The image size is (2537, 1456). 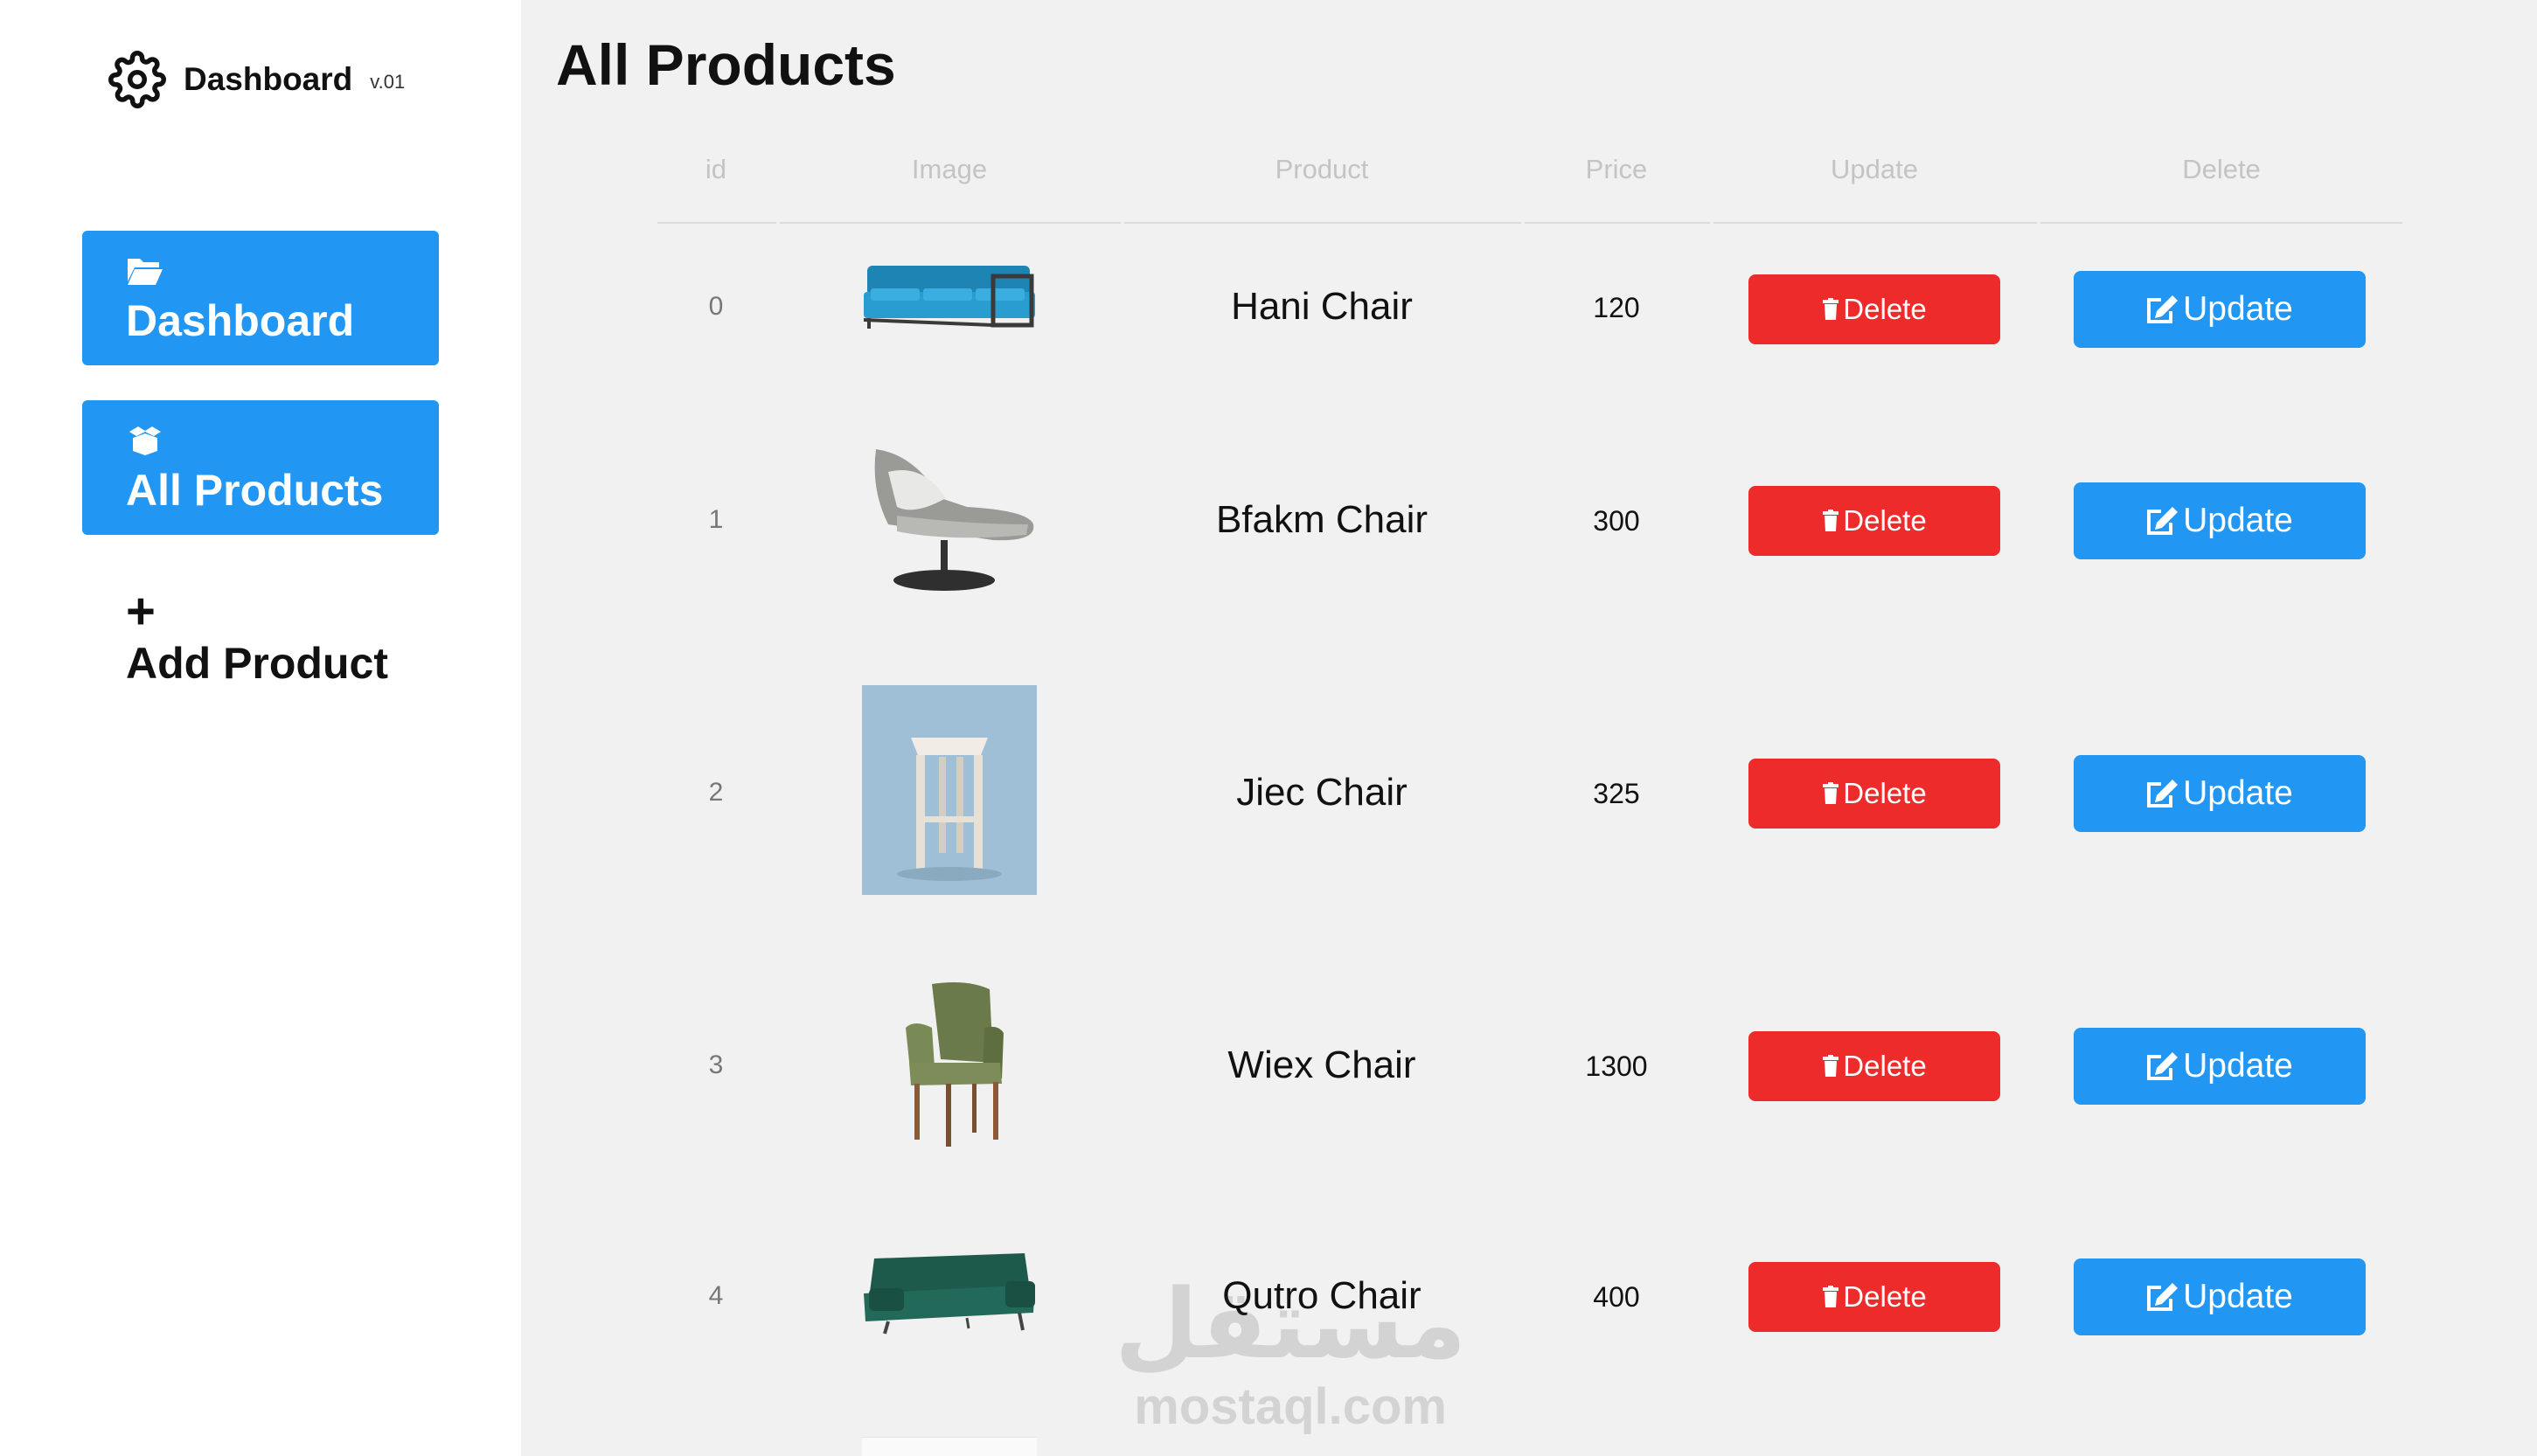 What do you see at coordinates (1322, 792) in the screenshot?
I see `cell-product-name: Jiec Chair` at bounding box center [1322, 792].